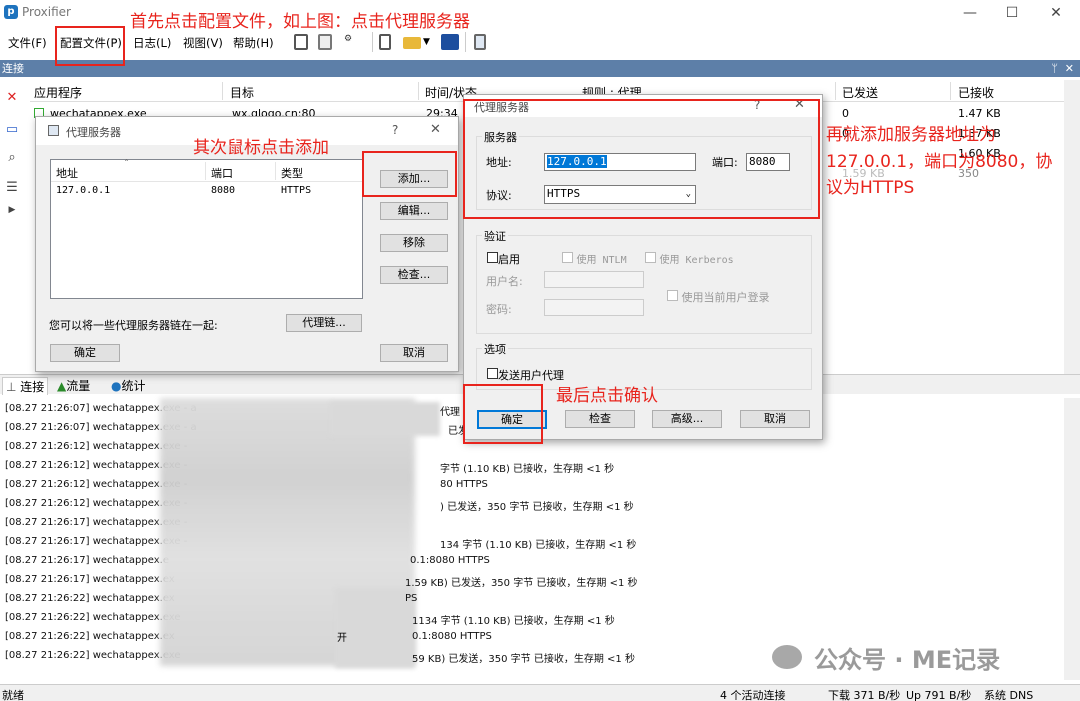 The width and height of the screenshot is (1080, 701). I want to click on list-icon: ☰, so click(12, 188).